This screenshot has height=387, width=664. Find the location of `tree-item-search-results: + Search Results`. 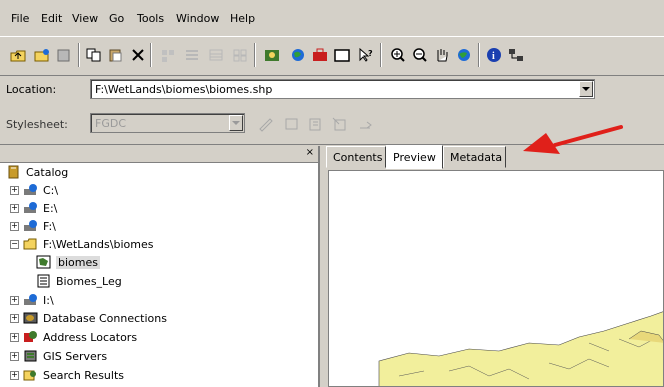

tree-item-search-results: + Search Results is located at coordinates (67, 375).